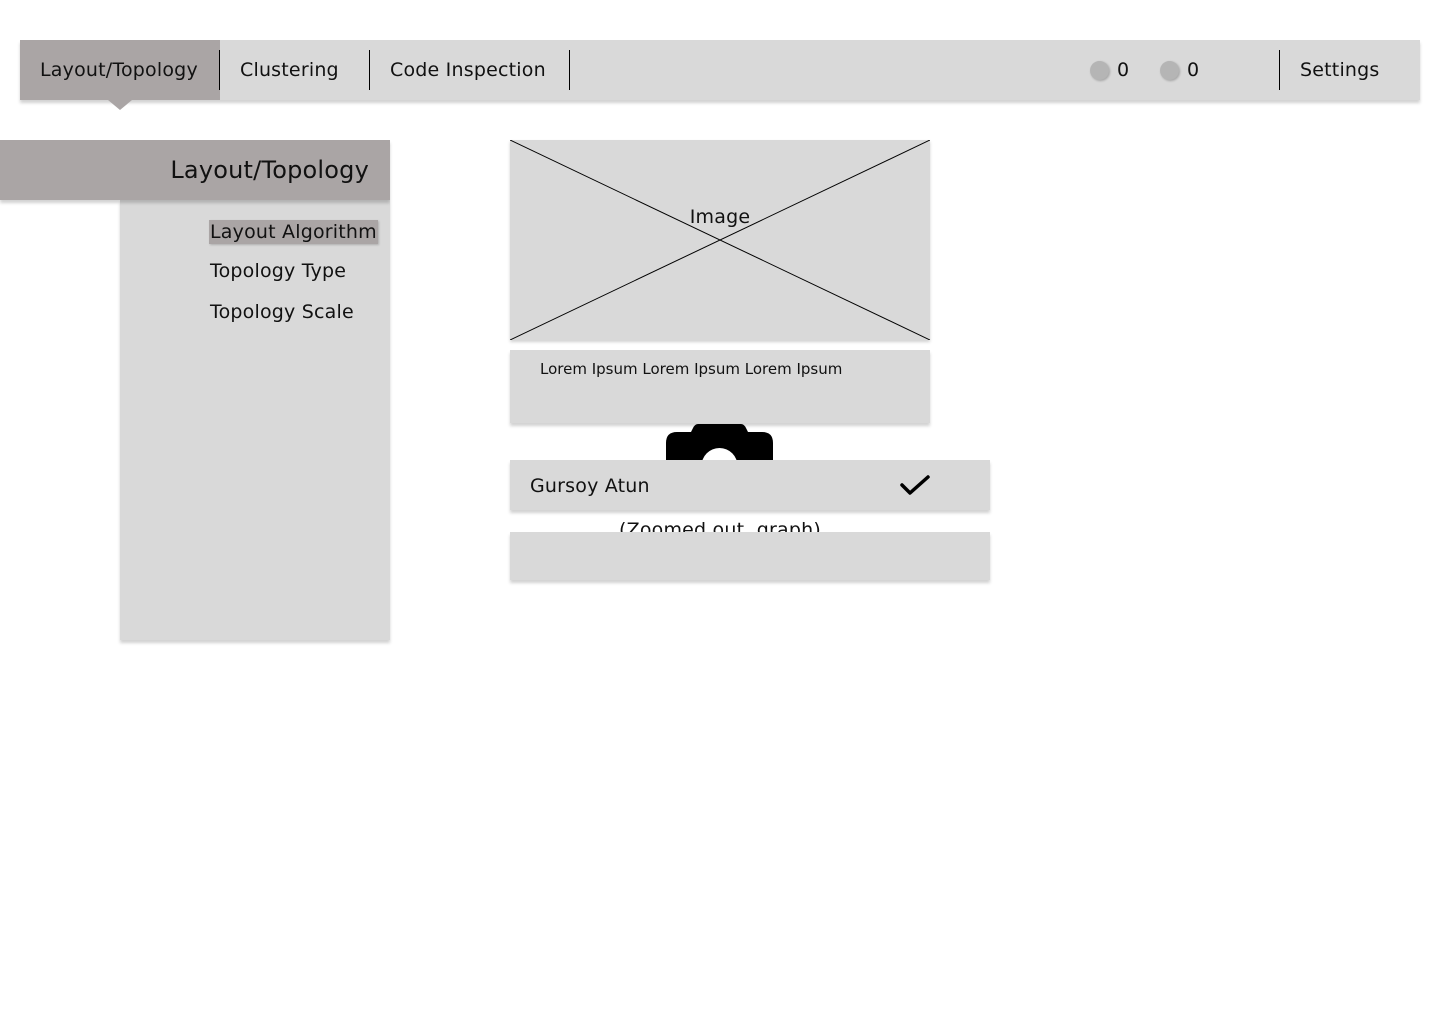  What do you see at coordinates (120, 105) in the screenshot?
I see `active-tab-caret-icon` at bounding box center [120, 105].